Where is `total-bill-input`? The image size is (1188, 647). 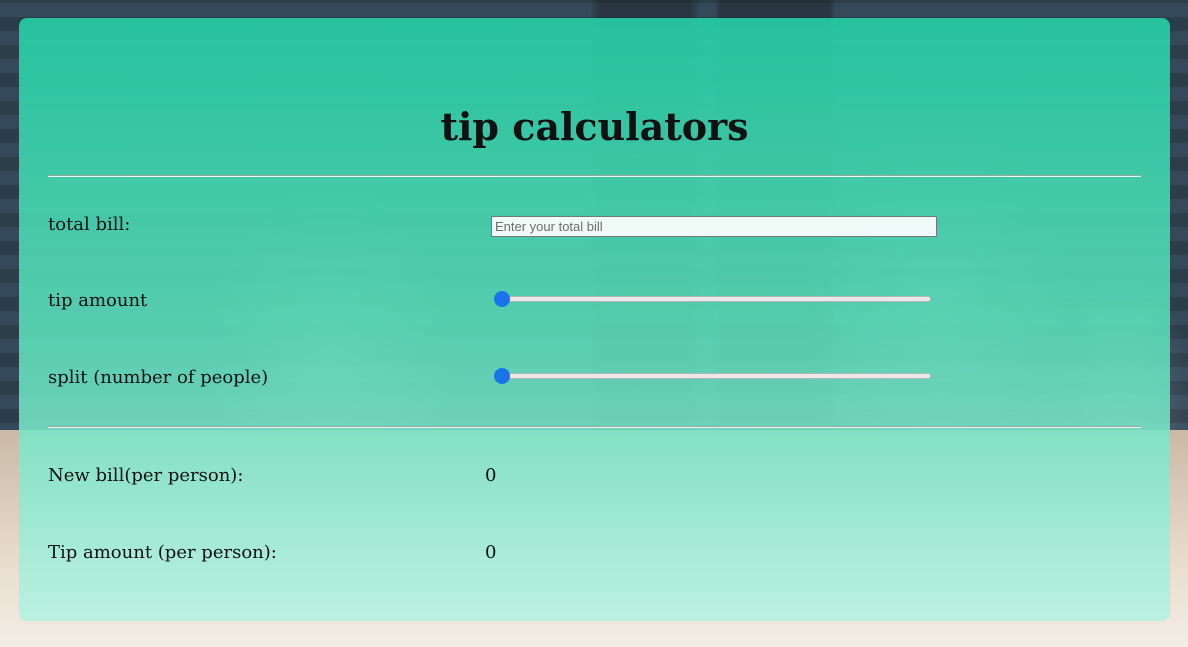
total-bill-input is located at coordinates (714, 226).